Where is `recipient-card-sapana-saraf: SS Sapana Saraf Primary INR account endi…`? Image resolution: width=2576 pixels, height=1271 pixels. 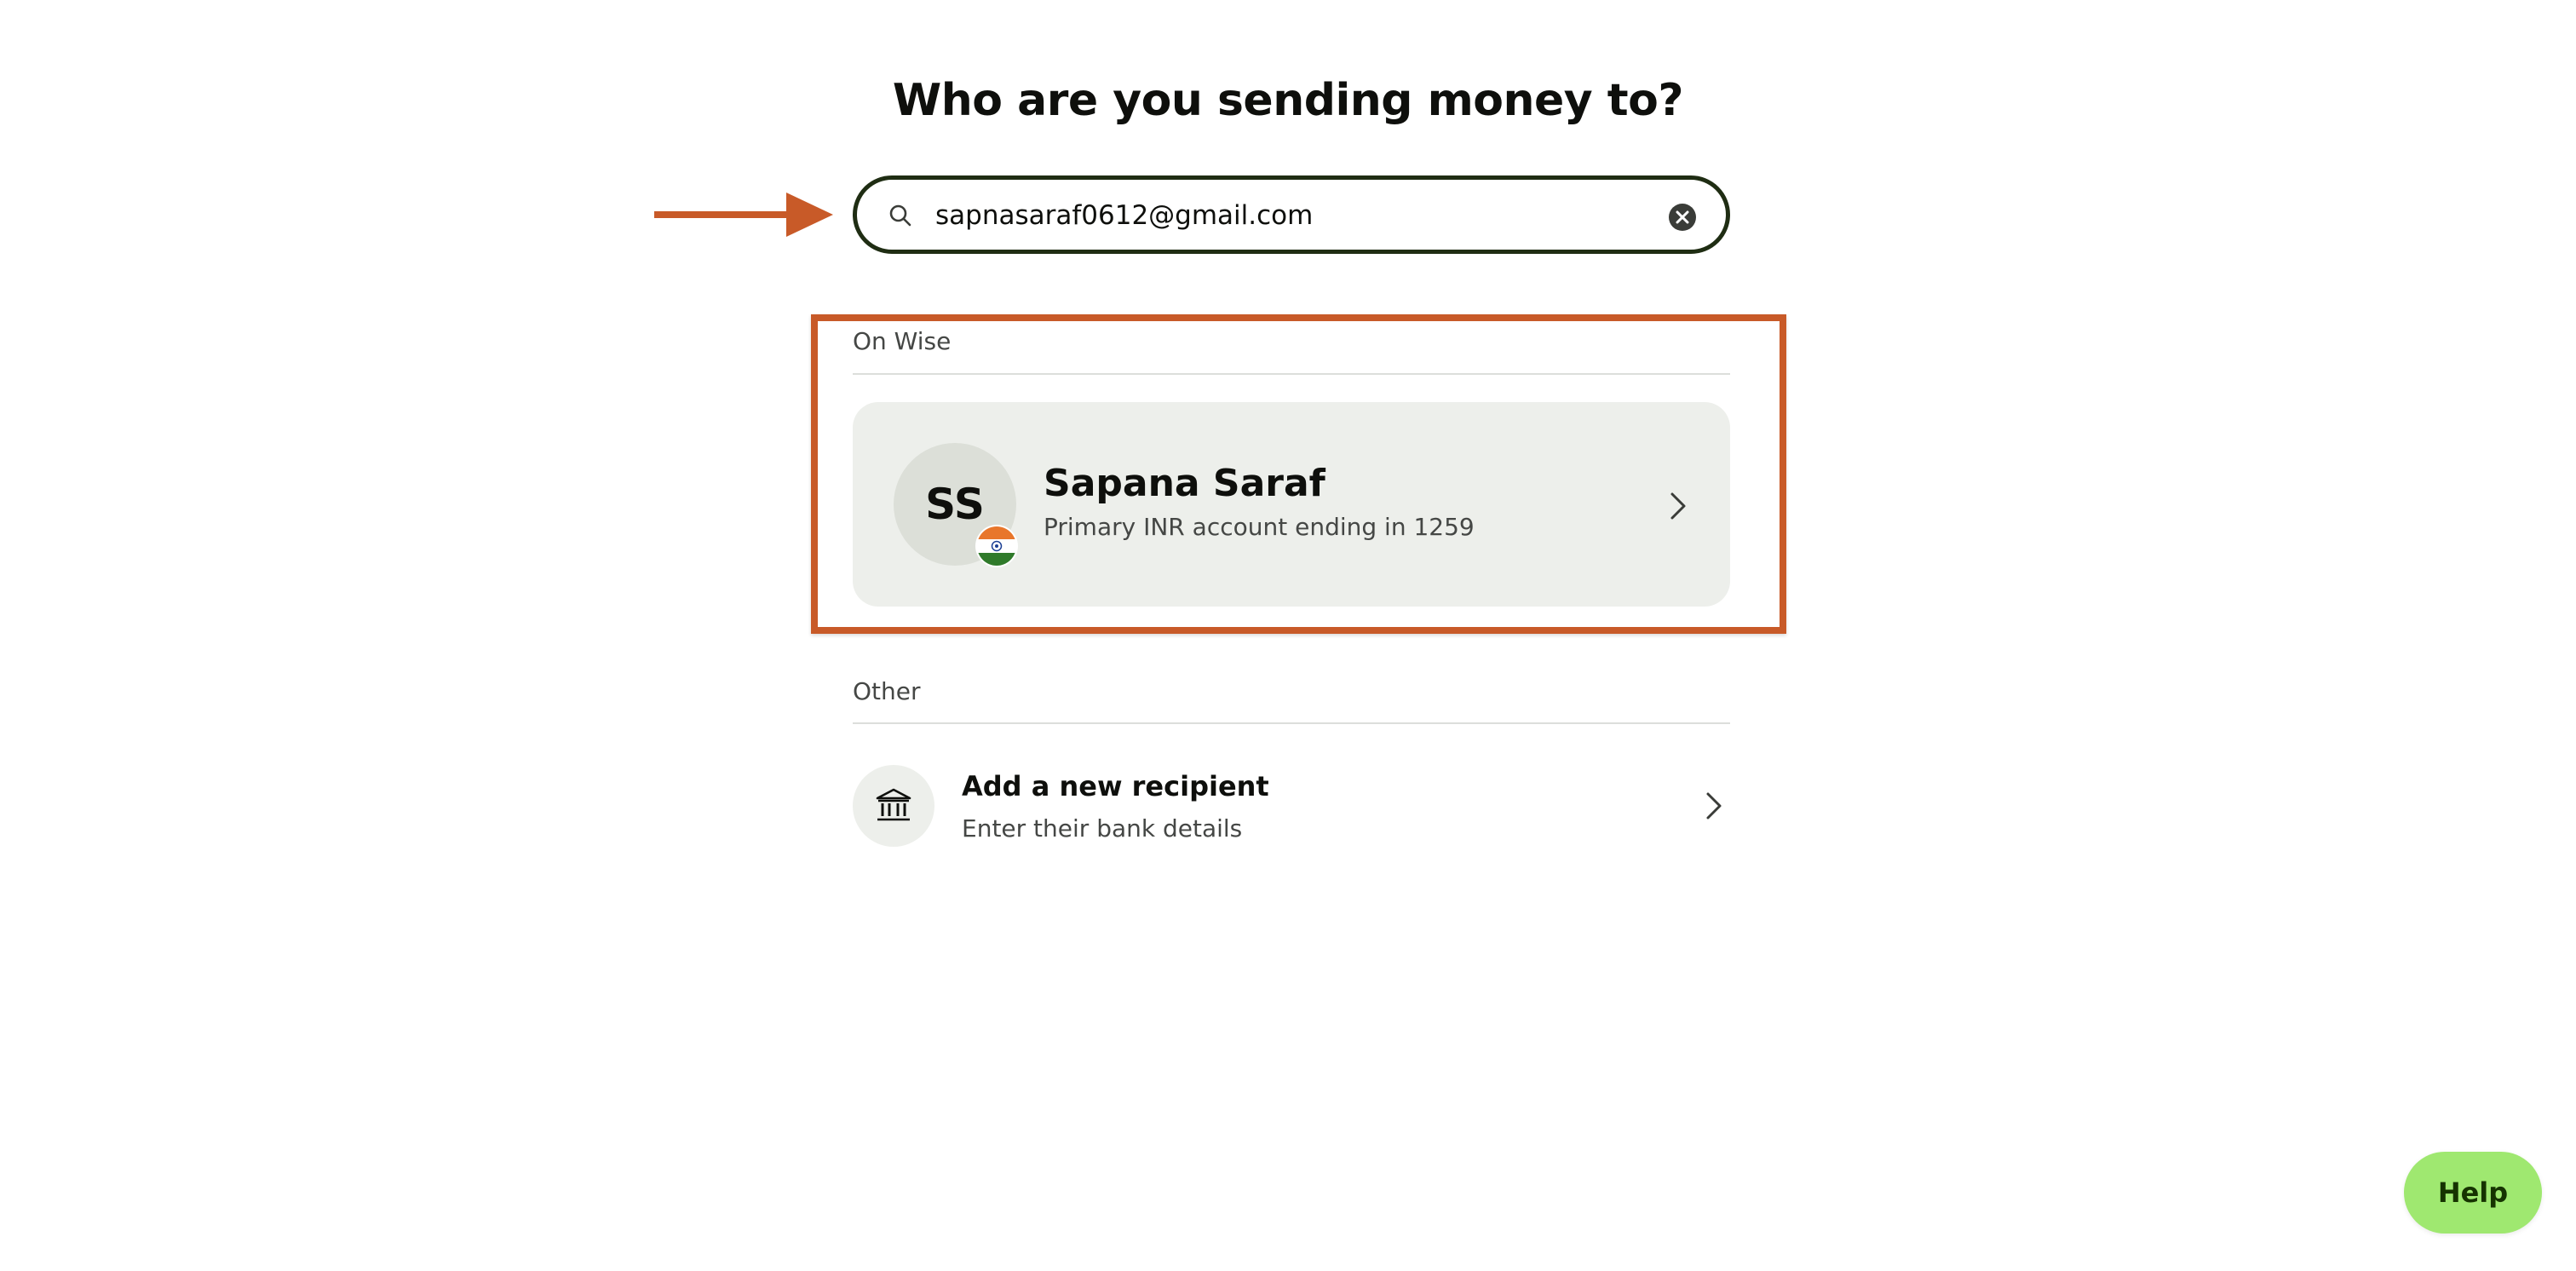 recipient-card-sapana-saraf: SS Sapana Saraf Primary INR account endi… is located at coordinates (1291, 504).